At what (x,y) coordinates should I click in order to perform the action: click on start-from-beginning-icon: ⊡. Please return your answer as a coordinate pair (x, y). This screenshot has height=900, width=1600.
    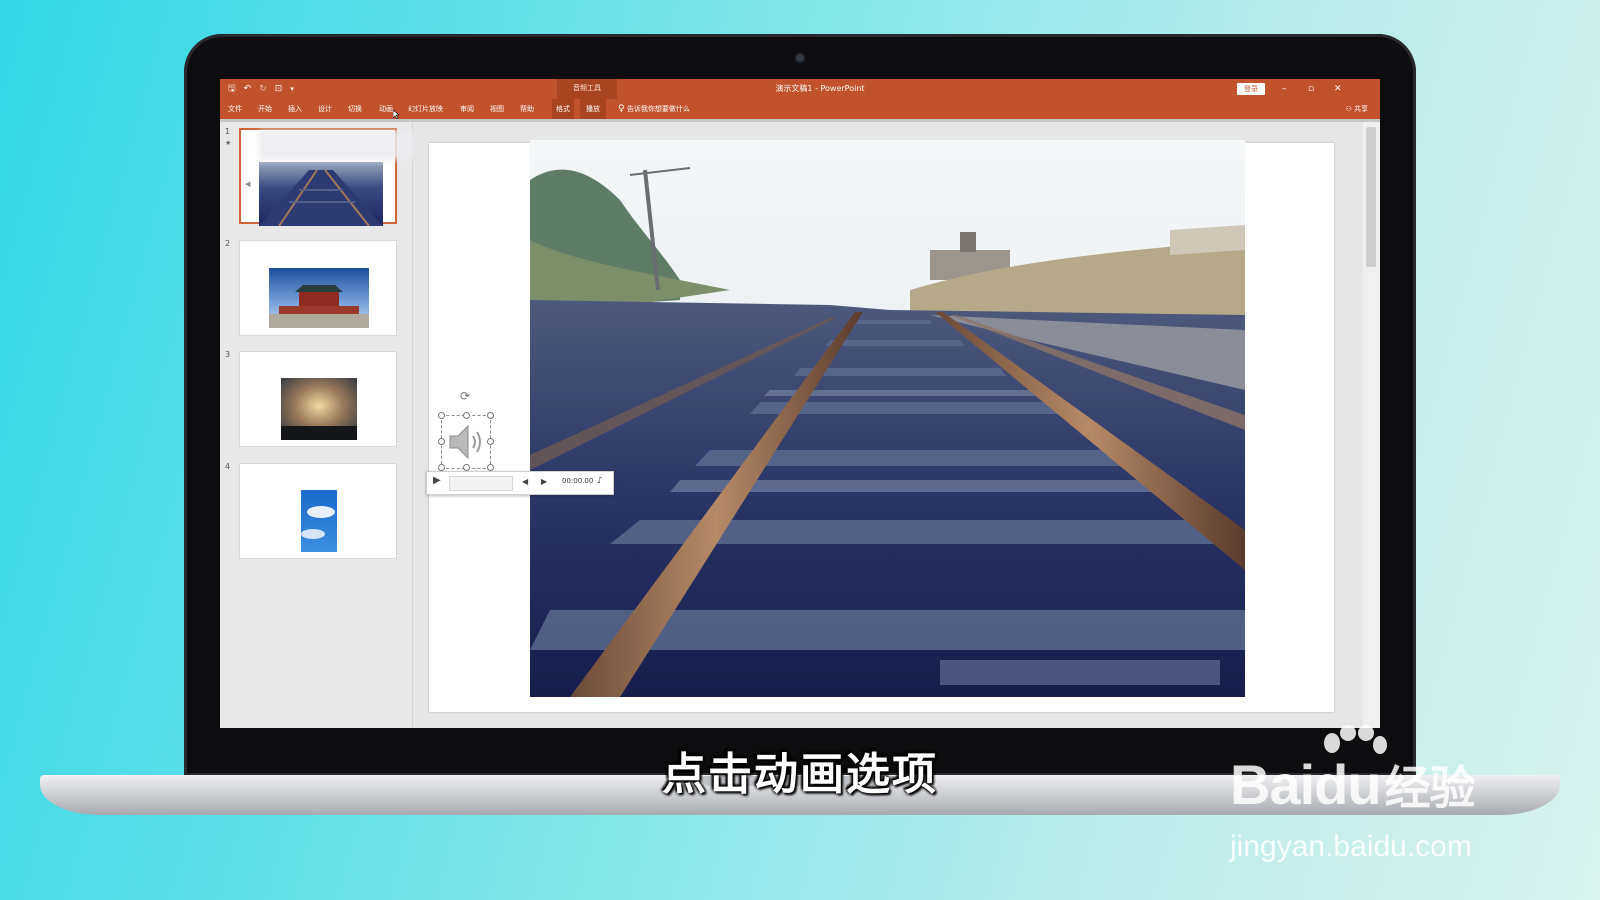
    Looking at the image, I should click on (279, 89).